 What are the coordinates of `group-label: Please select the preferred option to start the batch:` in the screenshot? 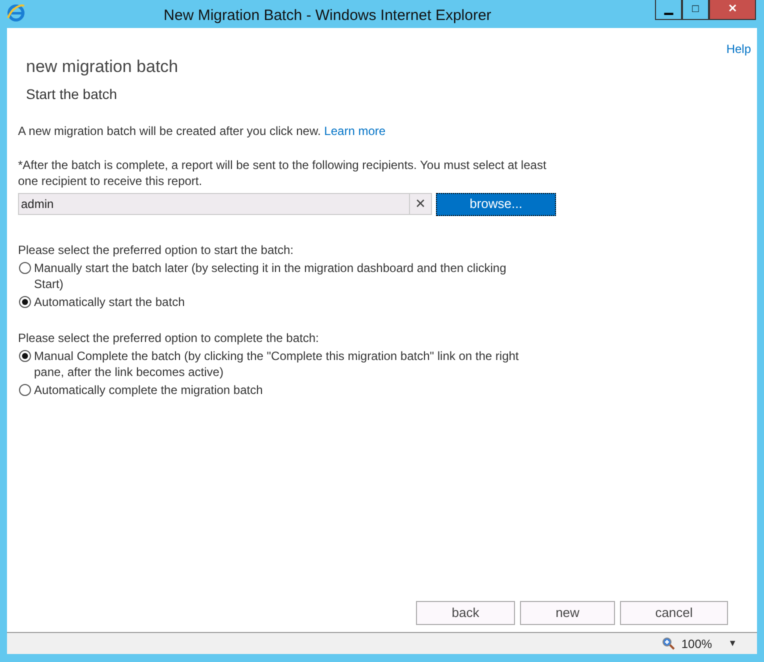 It's located at (156, 250).